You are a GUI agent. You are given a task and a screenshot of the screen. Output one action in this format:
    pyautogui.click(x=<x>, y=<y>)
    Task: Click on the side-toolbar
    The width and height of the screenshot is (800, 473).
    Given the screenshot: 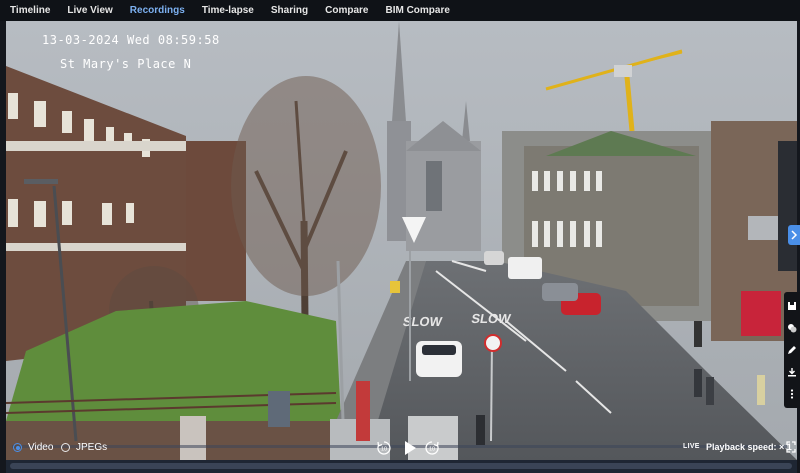 What is the action you would take?
    pyautogui.click(x=792, y=350)
    